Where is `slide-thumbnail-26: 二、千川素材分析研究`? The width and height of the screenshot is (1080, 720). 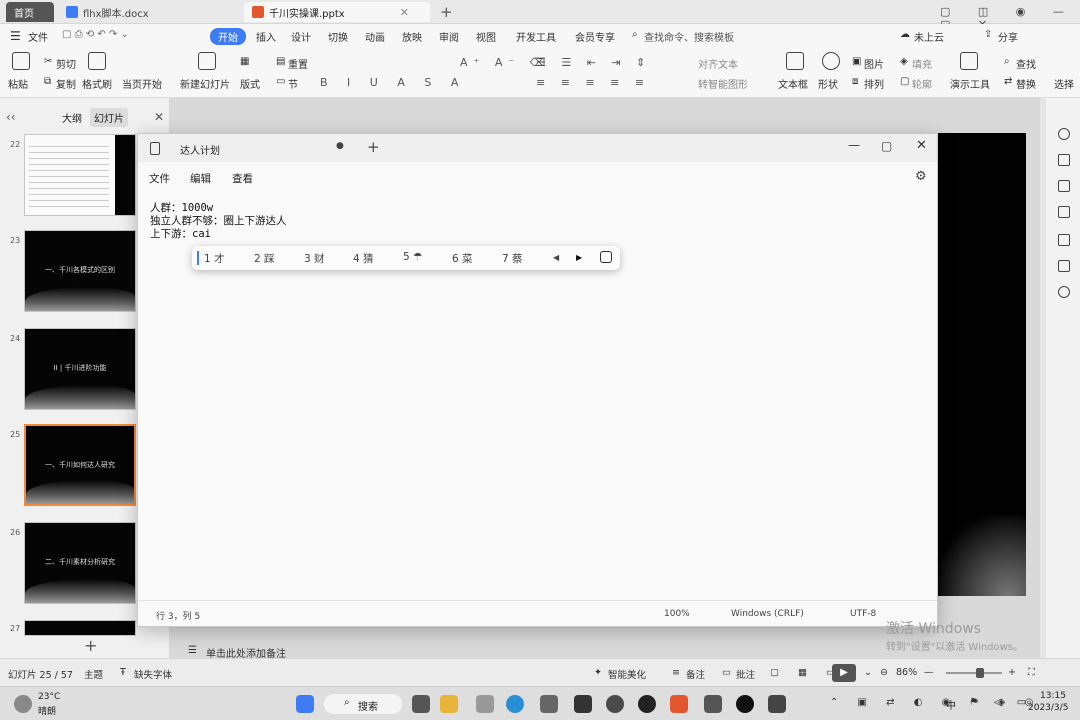
slide-thumbnail-26: 二、千川素材分析研究 is located at coordinates (80, 563).